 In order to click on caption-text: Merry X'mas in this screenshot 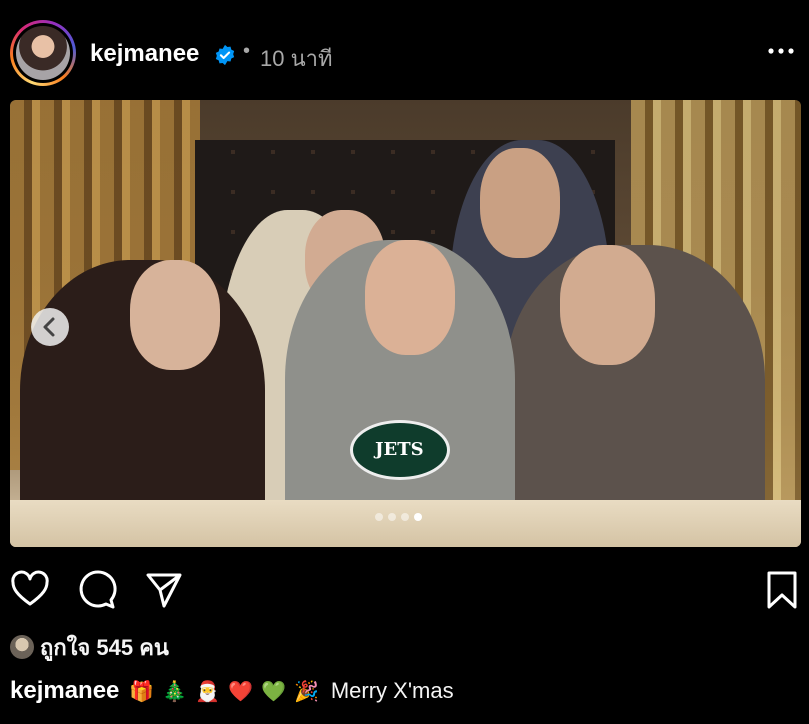, I will do `click(392, 690)`.